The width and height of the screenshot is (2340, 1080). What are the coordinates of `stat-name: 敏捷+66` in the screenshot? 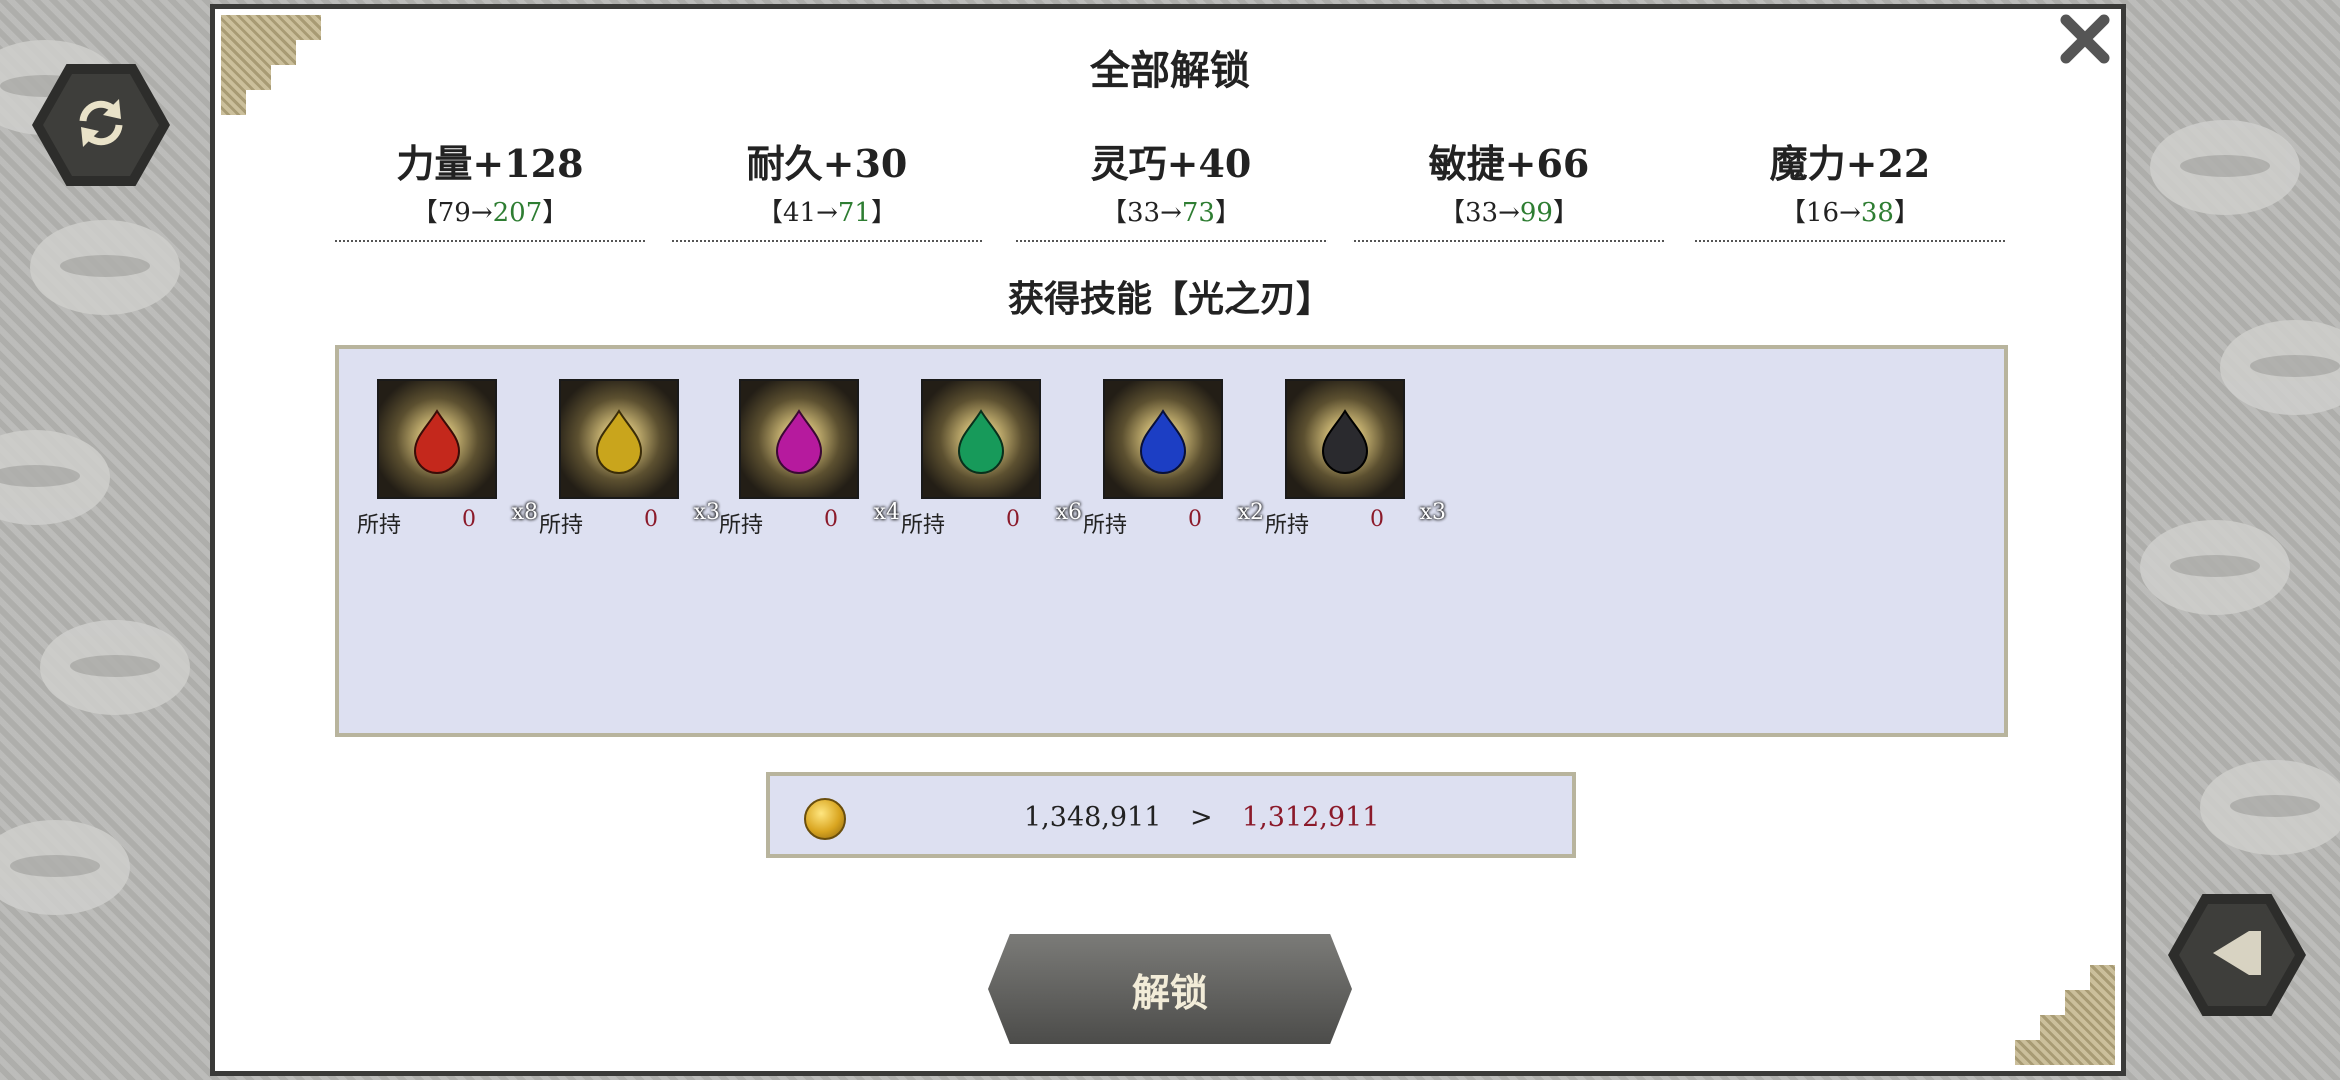 It's located at (1509, 163).